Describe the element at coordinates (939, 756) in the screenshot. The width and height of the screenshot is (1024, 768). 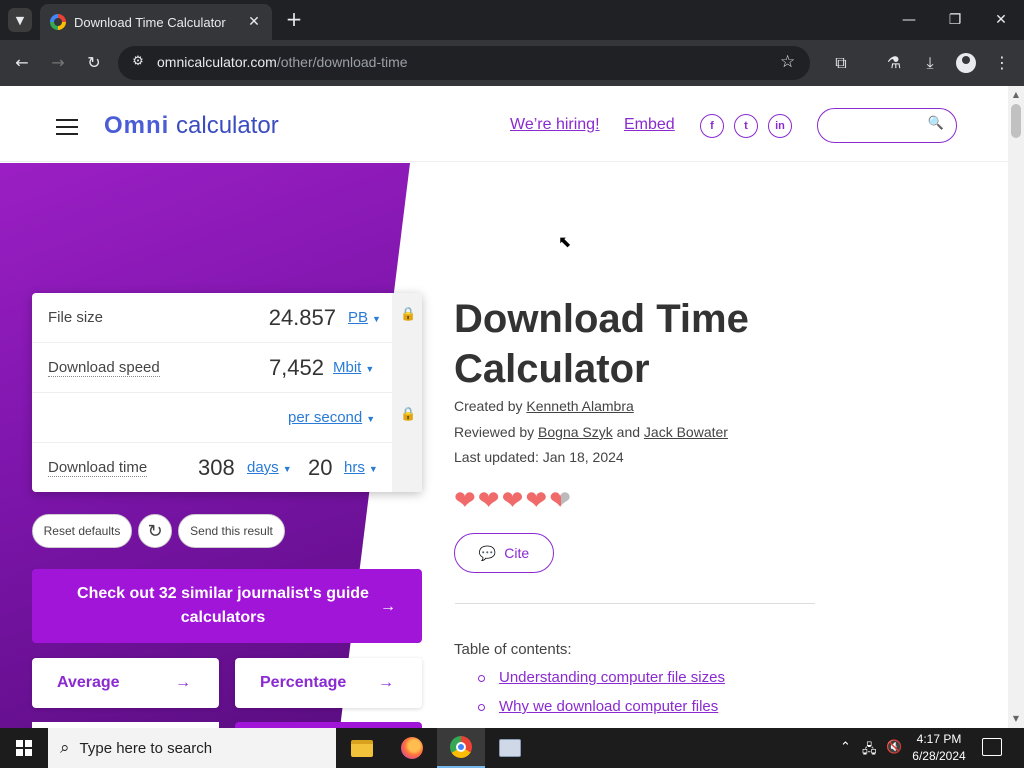
I see `clock-date: 6/28/2024` at that location.